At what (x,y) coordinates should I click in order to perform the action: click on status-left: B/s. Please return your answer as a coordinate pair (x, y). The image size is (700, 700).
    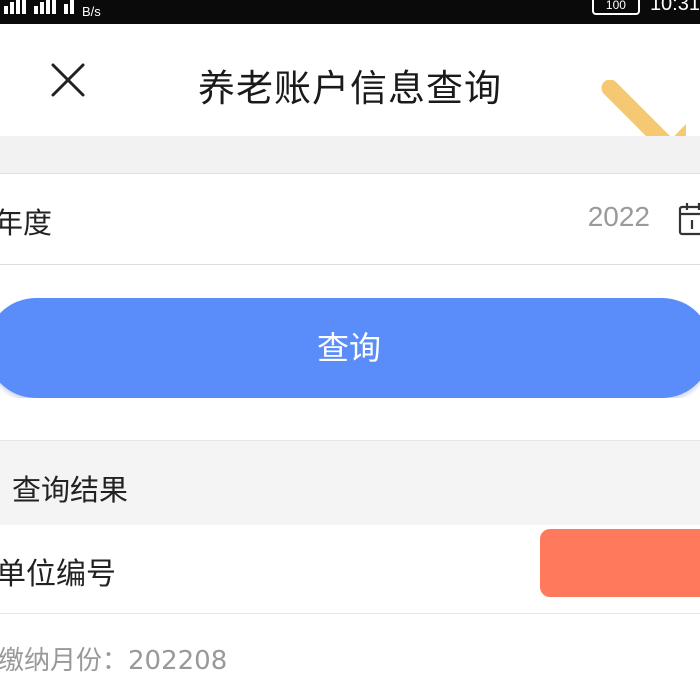
    Looking at the image, I should click on (52, 9).